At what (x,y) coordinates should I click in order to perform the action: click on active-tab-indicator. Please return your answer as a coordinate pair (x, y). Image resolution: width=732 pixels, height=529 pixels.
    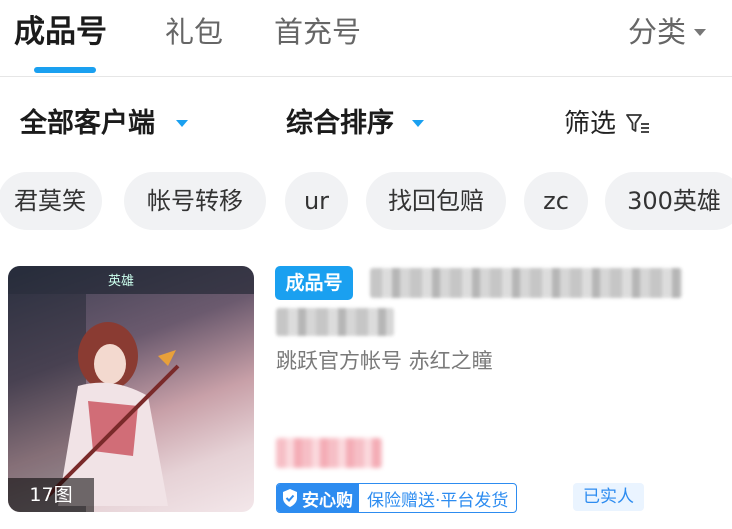
    Looking at the image, I should click on (65, 70).